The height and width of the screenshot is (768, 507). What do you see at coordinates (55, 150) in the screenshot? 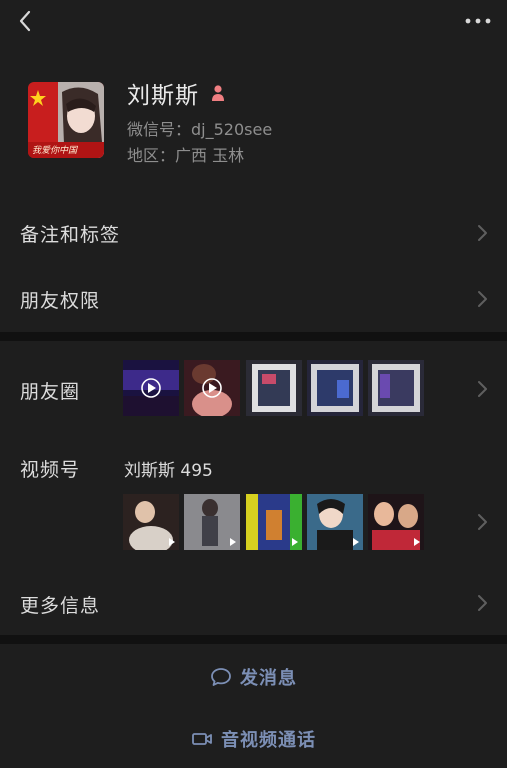
I see `svg-text: 我爱你中国` at bounding box center [55, 150].